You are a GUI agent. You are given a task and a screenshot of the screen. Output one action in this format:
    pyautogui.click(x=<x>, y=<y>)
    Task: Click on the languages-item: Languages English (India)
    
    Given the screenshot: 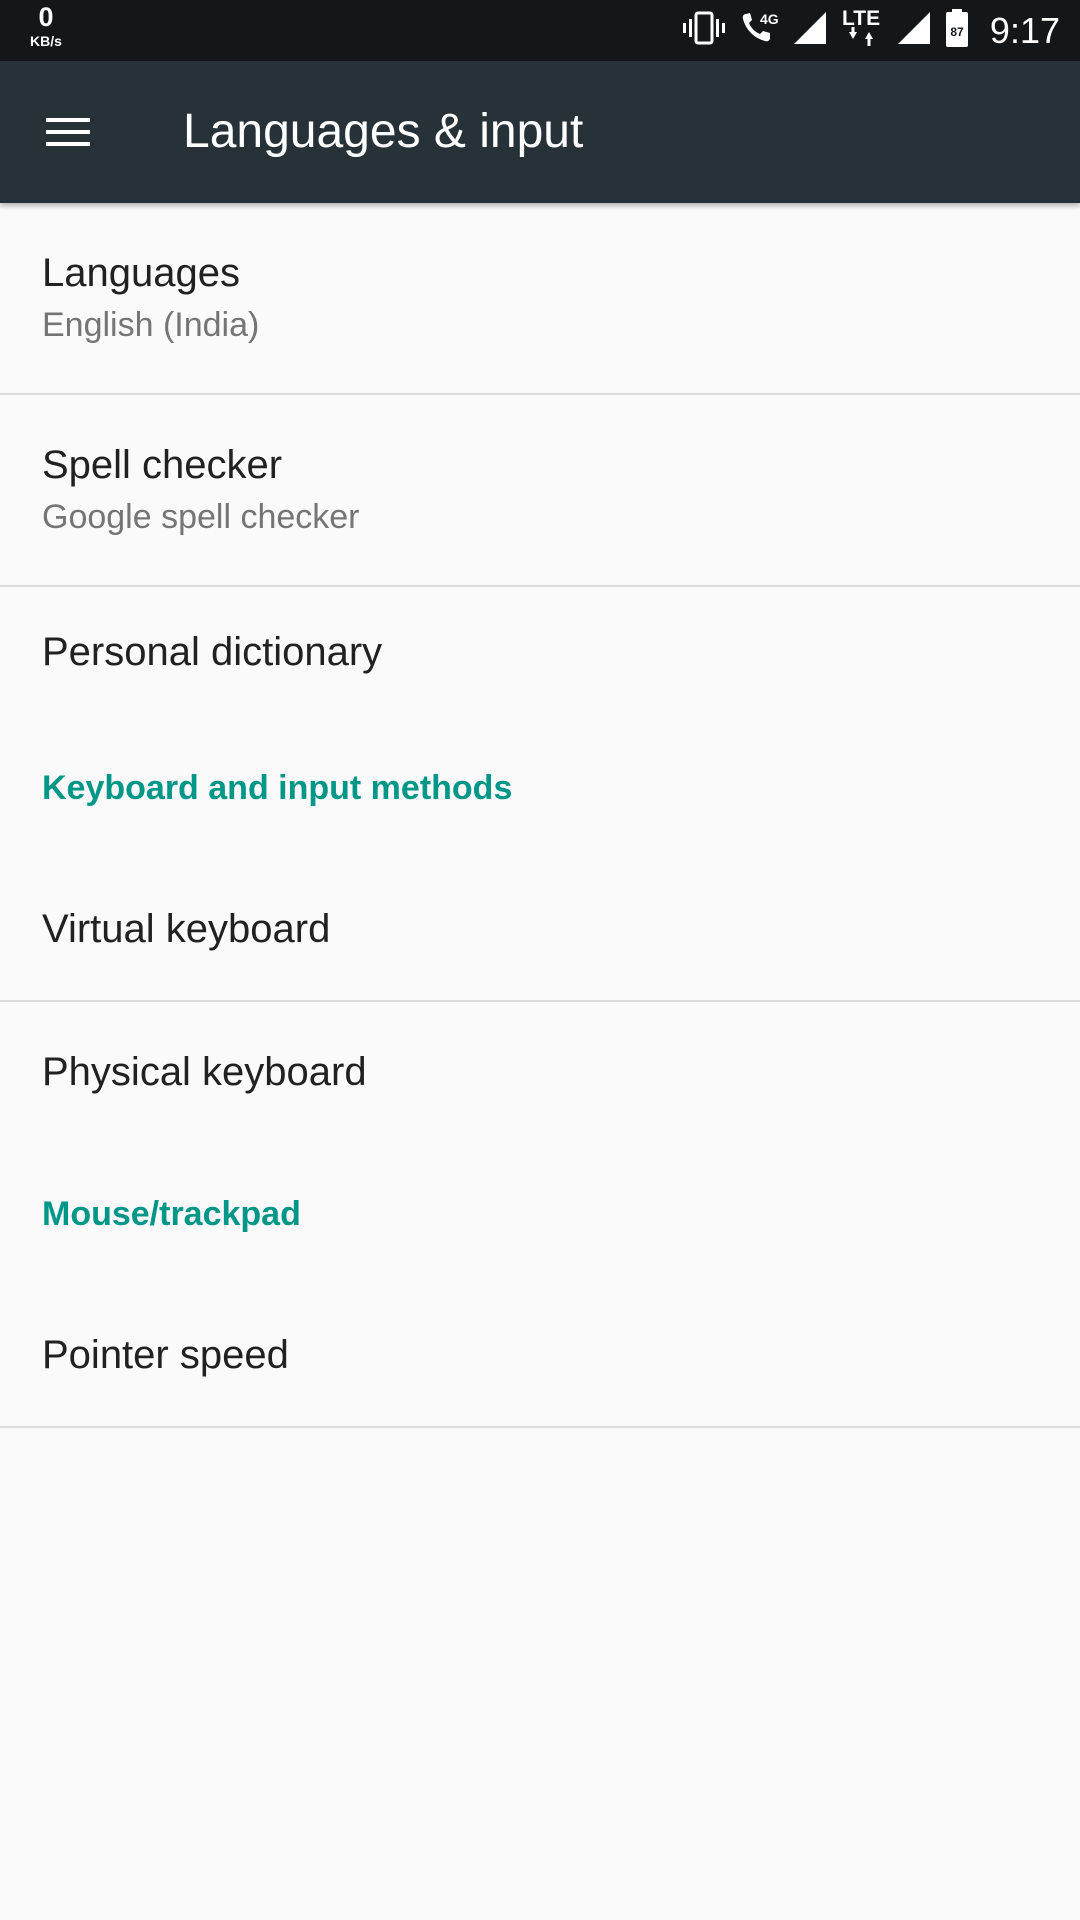 What is the action you would take?
    pyautogui.click(x=540, y=298)
    